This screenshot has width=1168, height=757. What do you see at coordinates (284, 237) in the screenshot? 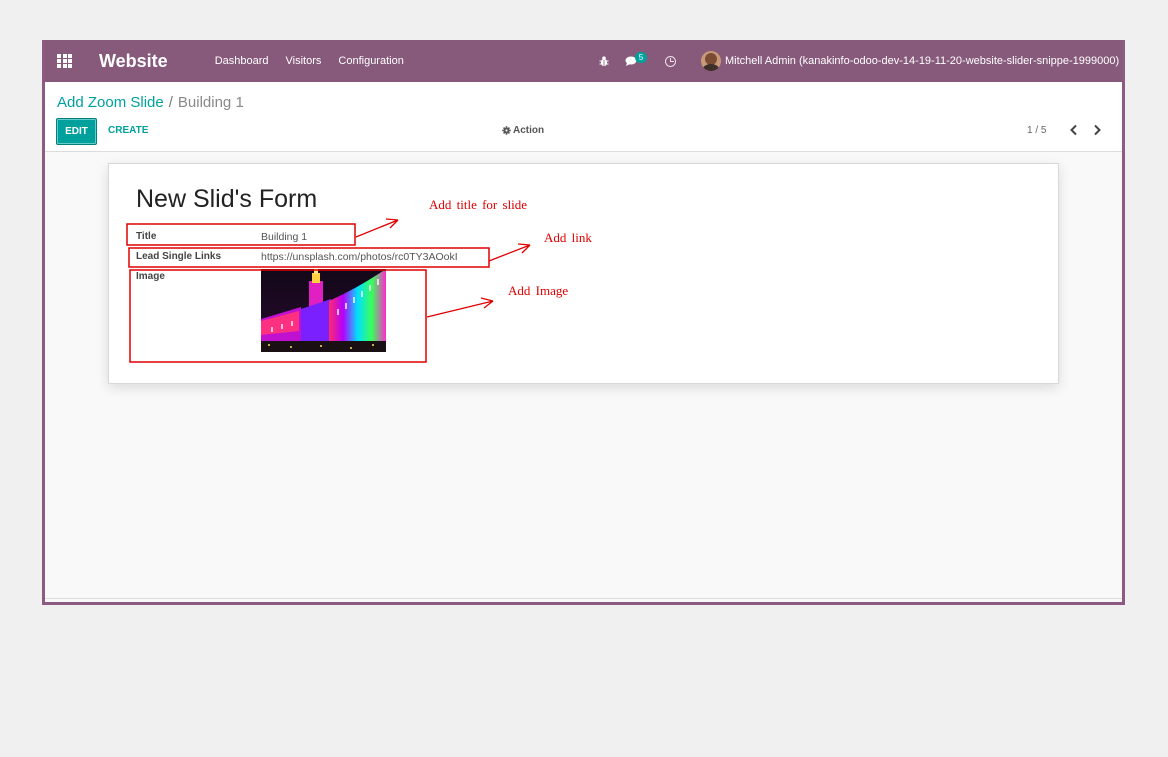
I see `title-value: Building 1` at bounding box center [284, 237].